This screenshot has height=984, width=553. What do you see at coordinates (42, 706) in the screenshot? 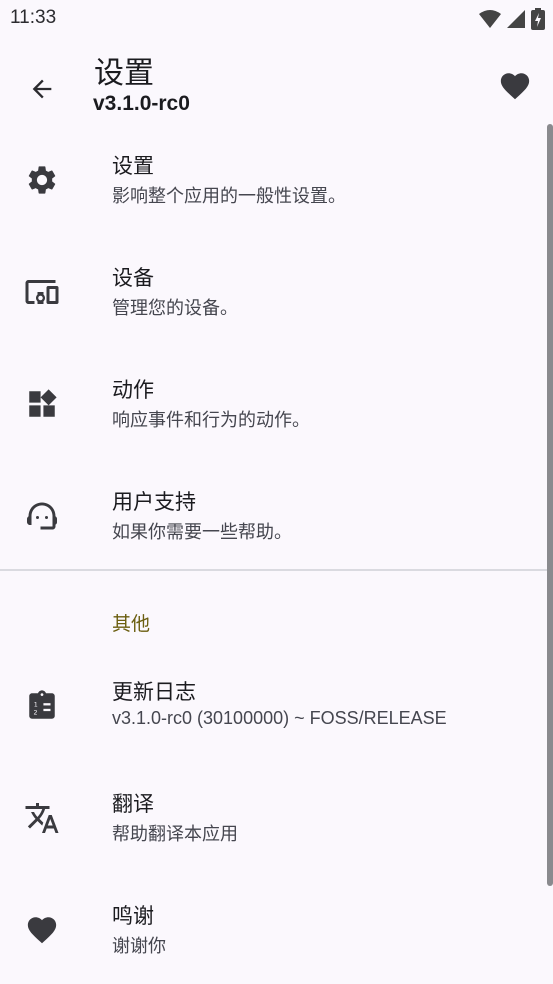
I see `changelog-icon: 12` at bounding box center [42, 706].